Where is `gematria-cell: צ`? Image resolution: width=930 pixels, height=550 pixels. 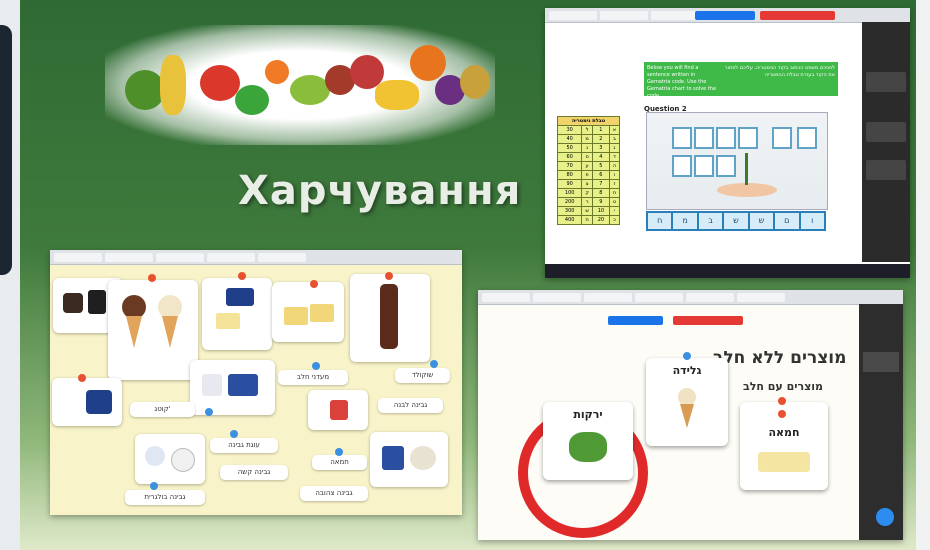
gematria-cell: צ is located at coordinates (587, 184).